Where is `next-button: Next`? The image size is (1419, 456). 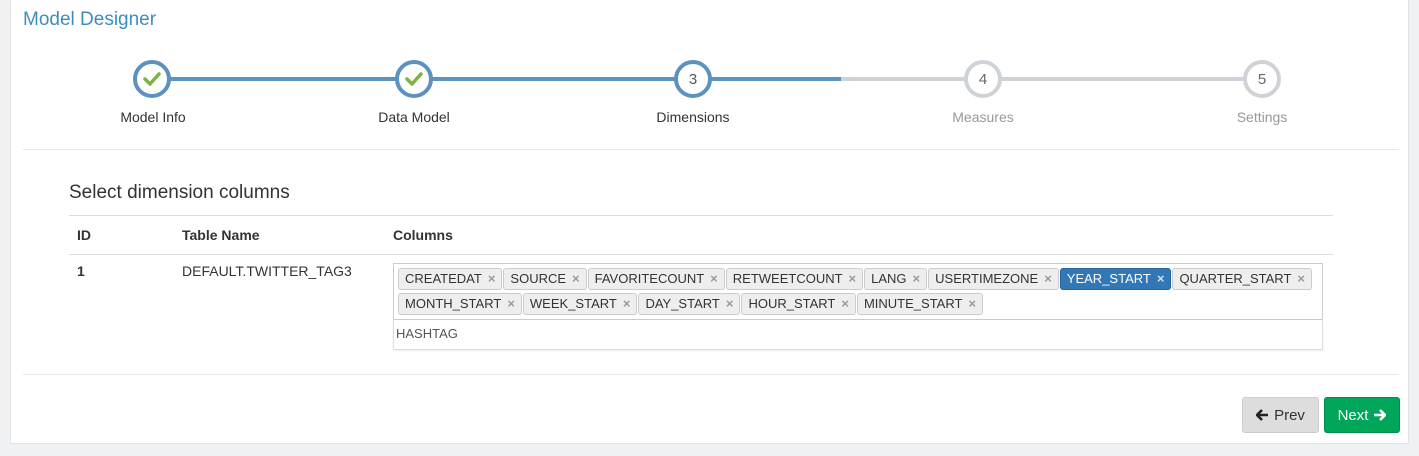 next-button: Next is located at coordinates (1362, 415).